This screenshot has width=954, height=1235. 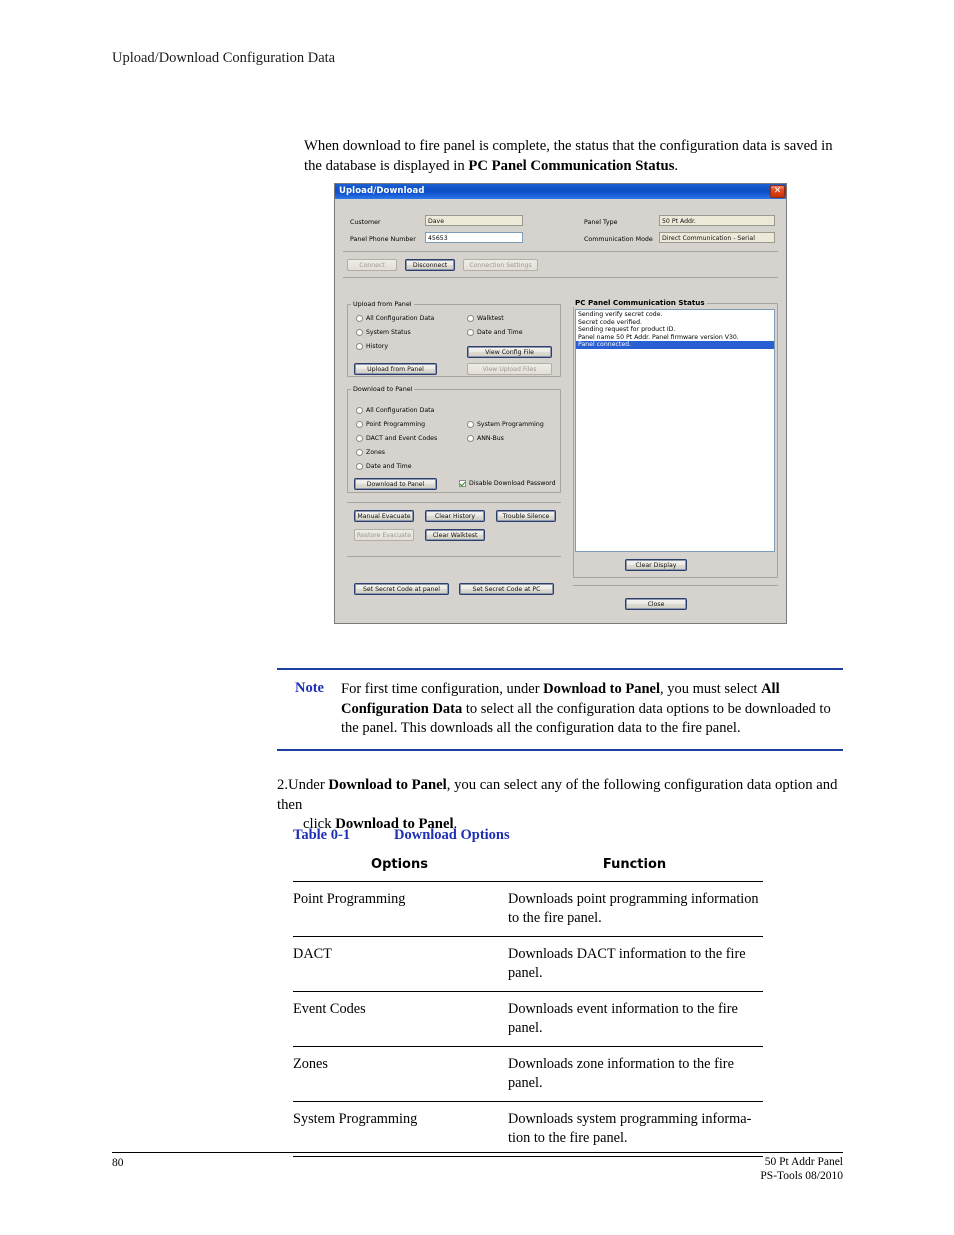 I want to click on table-caption: Table 0-1 Download Options, so click(x=401, y=835).